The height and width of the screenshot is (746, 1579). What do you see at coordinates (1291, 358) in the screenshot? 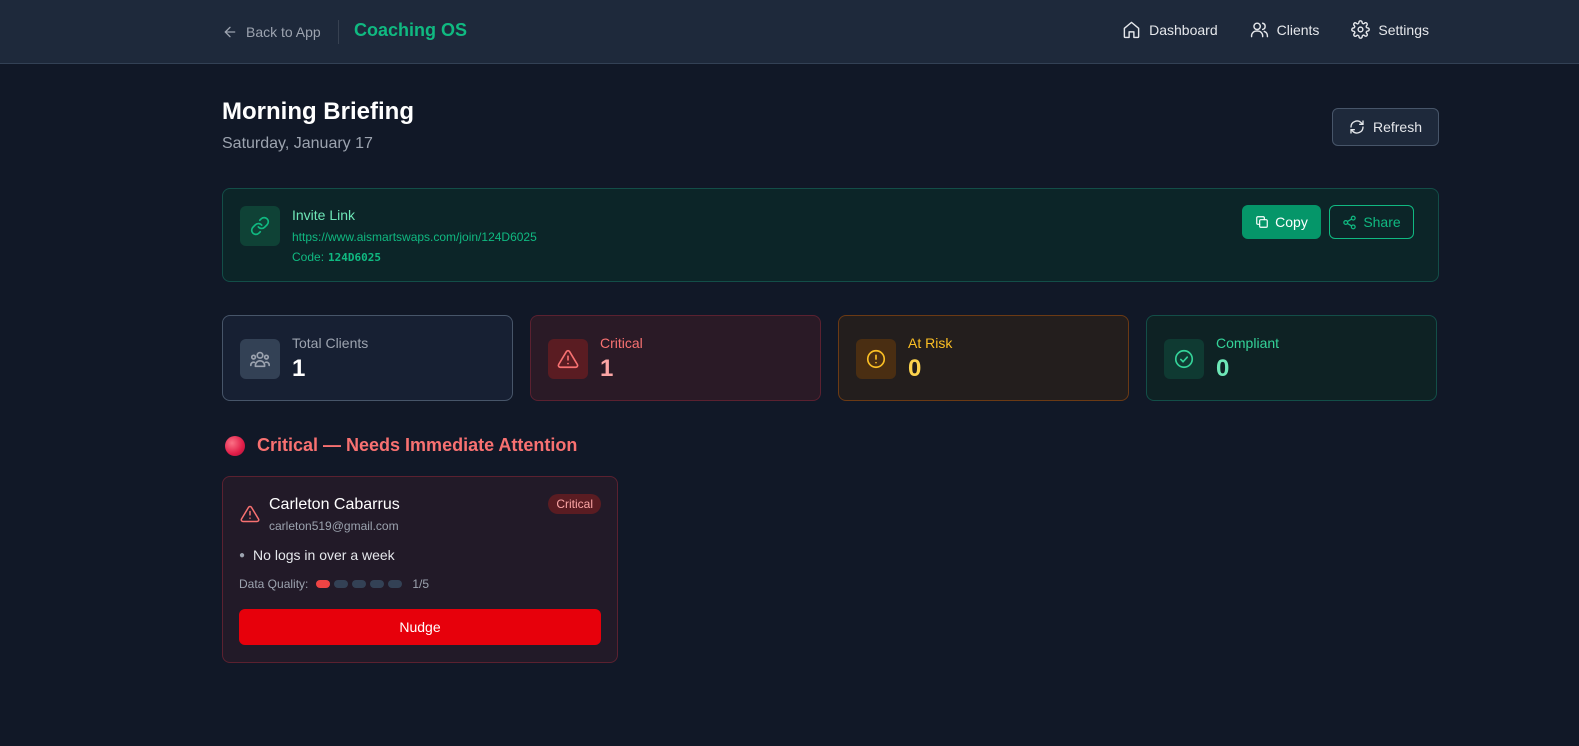
I see `stat-card-compliant: Compliant 0` at bounding box center [1291, 358].